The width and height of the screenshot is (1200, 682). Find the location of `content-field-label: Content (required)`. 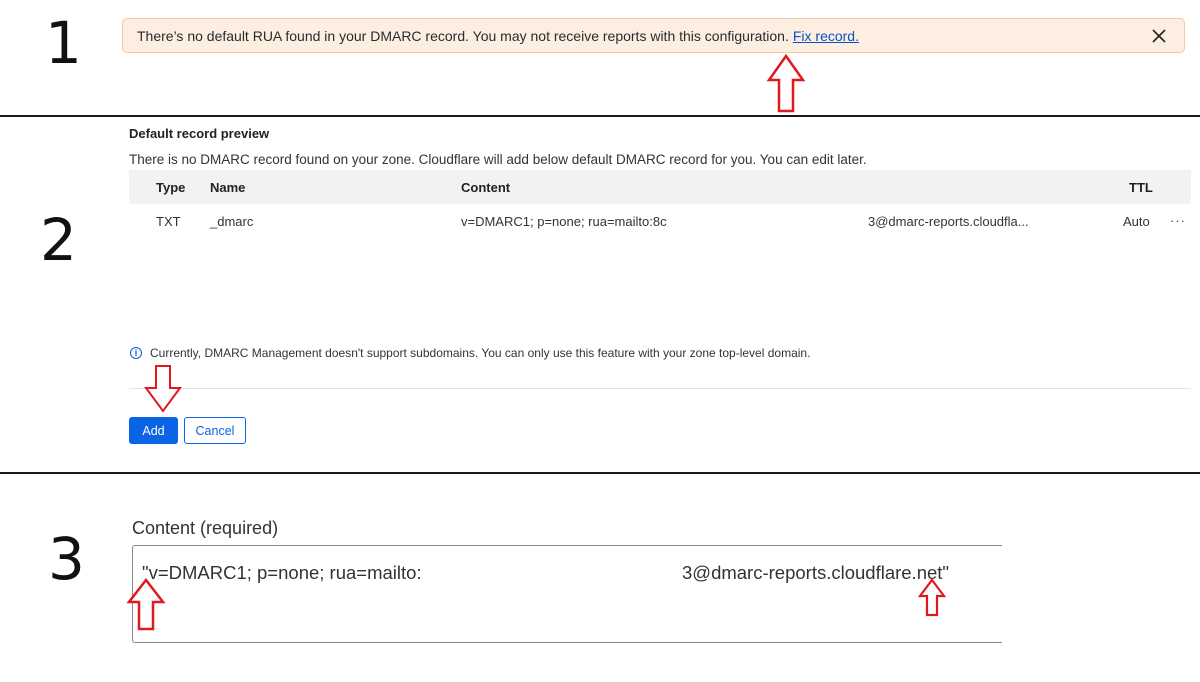

content-field-label: Content (required) is located at coordinates (205, 528).